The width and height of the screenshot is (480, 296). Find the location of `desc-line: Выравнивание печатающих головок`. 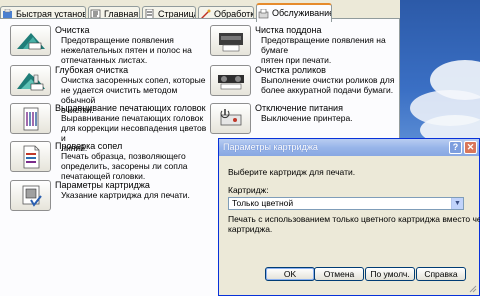

desc-line: Выравнивание печатающих головок is located at coordinates (132, 118).